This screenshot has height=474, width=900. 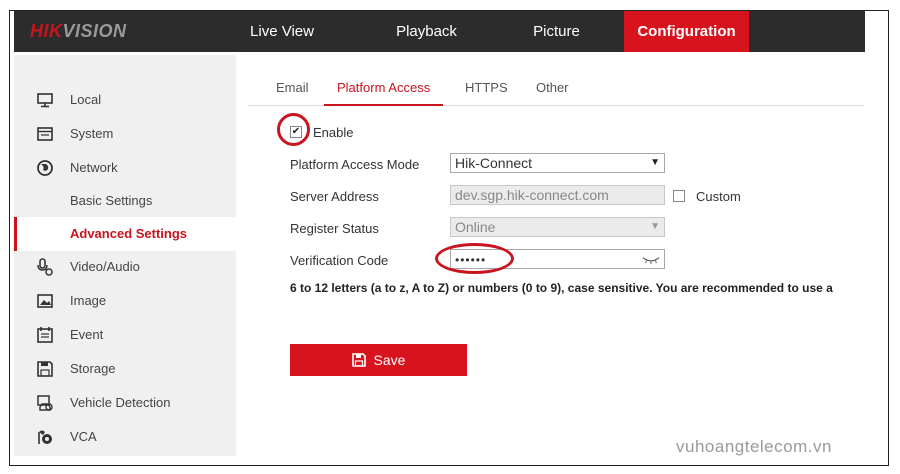 What do you see at coordinates (651, 259) in the screenshot?
I see `show-password-eye-icon` at bounding box center [651, 259].